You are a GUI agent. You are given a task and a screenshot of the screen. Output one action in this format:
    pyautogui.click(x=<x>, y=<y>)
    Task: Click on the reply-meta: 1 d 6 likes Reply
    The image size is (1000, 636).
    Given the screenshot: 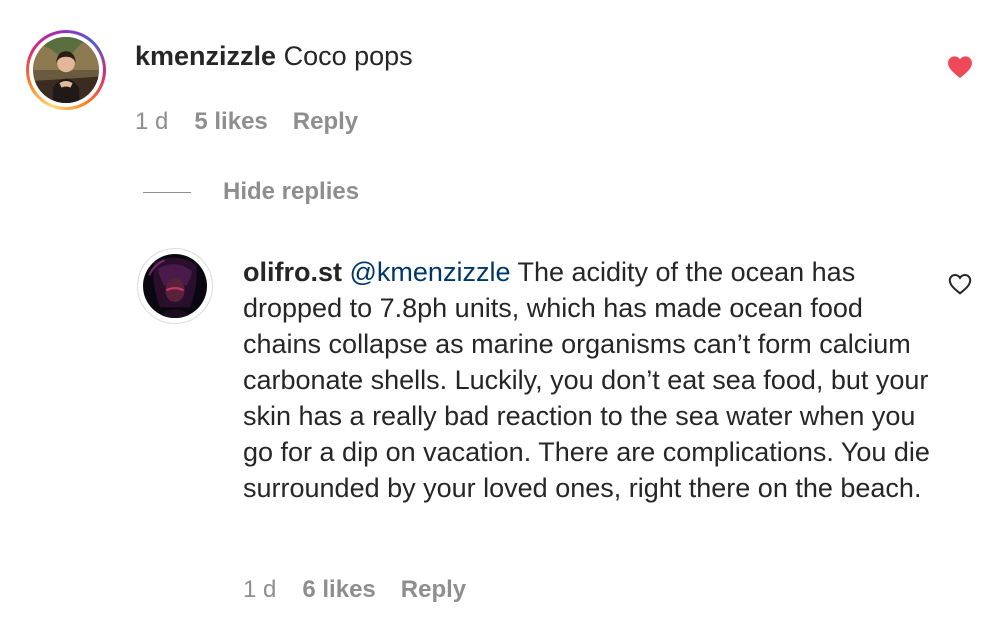 What is the action you would take?
    pyautogui.click(x=354, y=590)
    